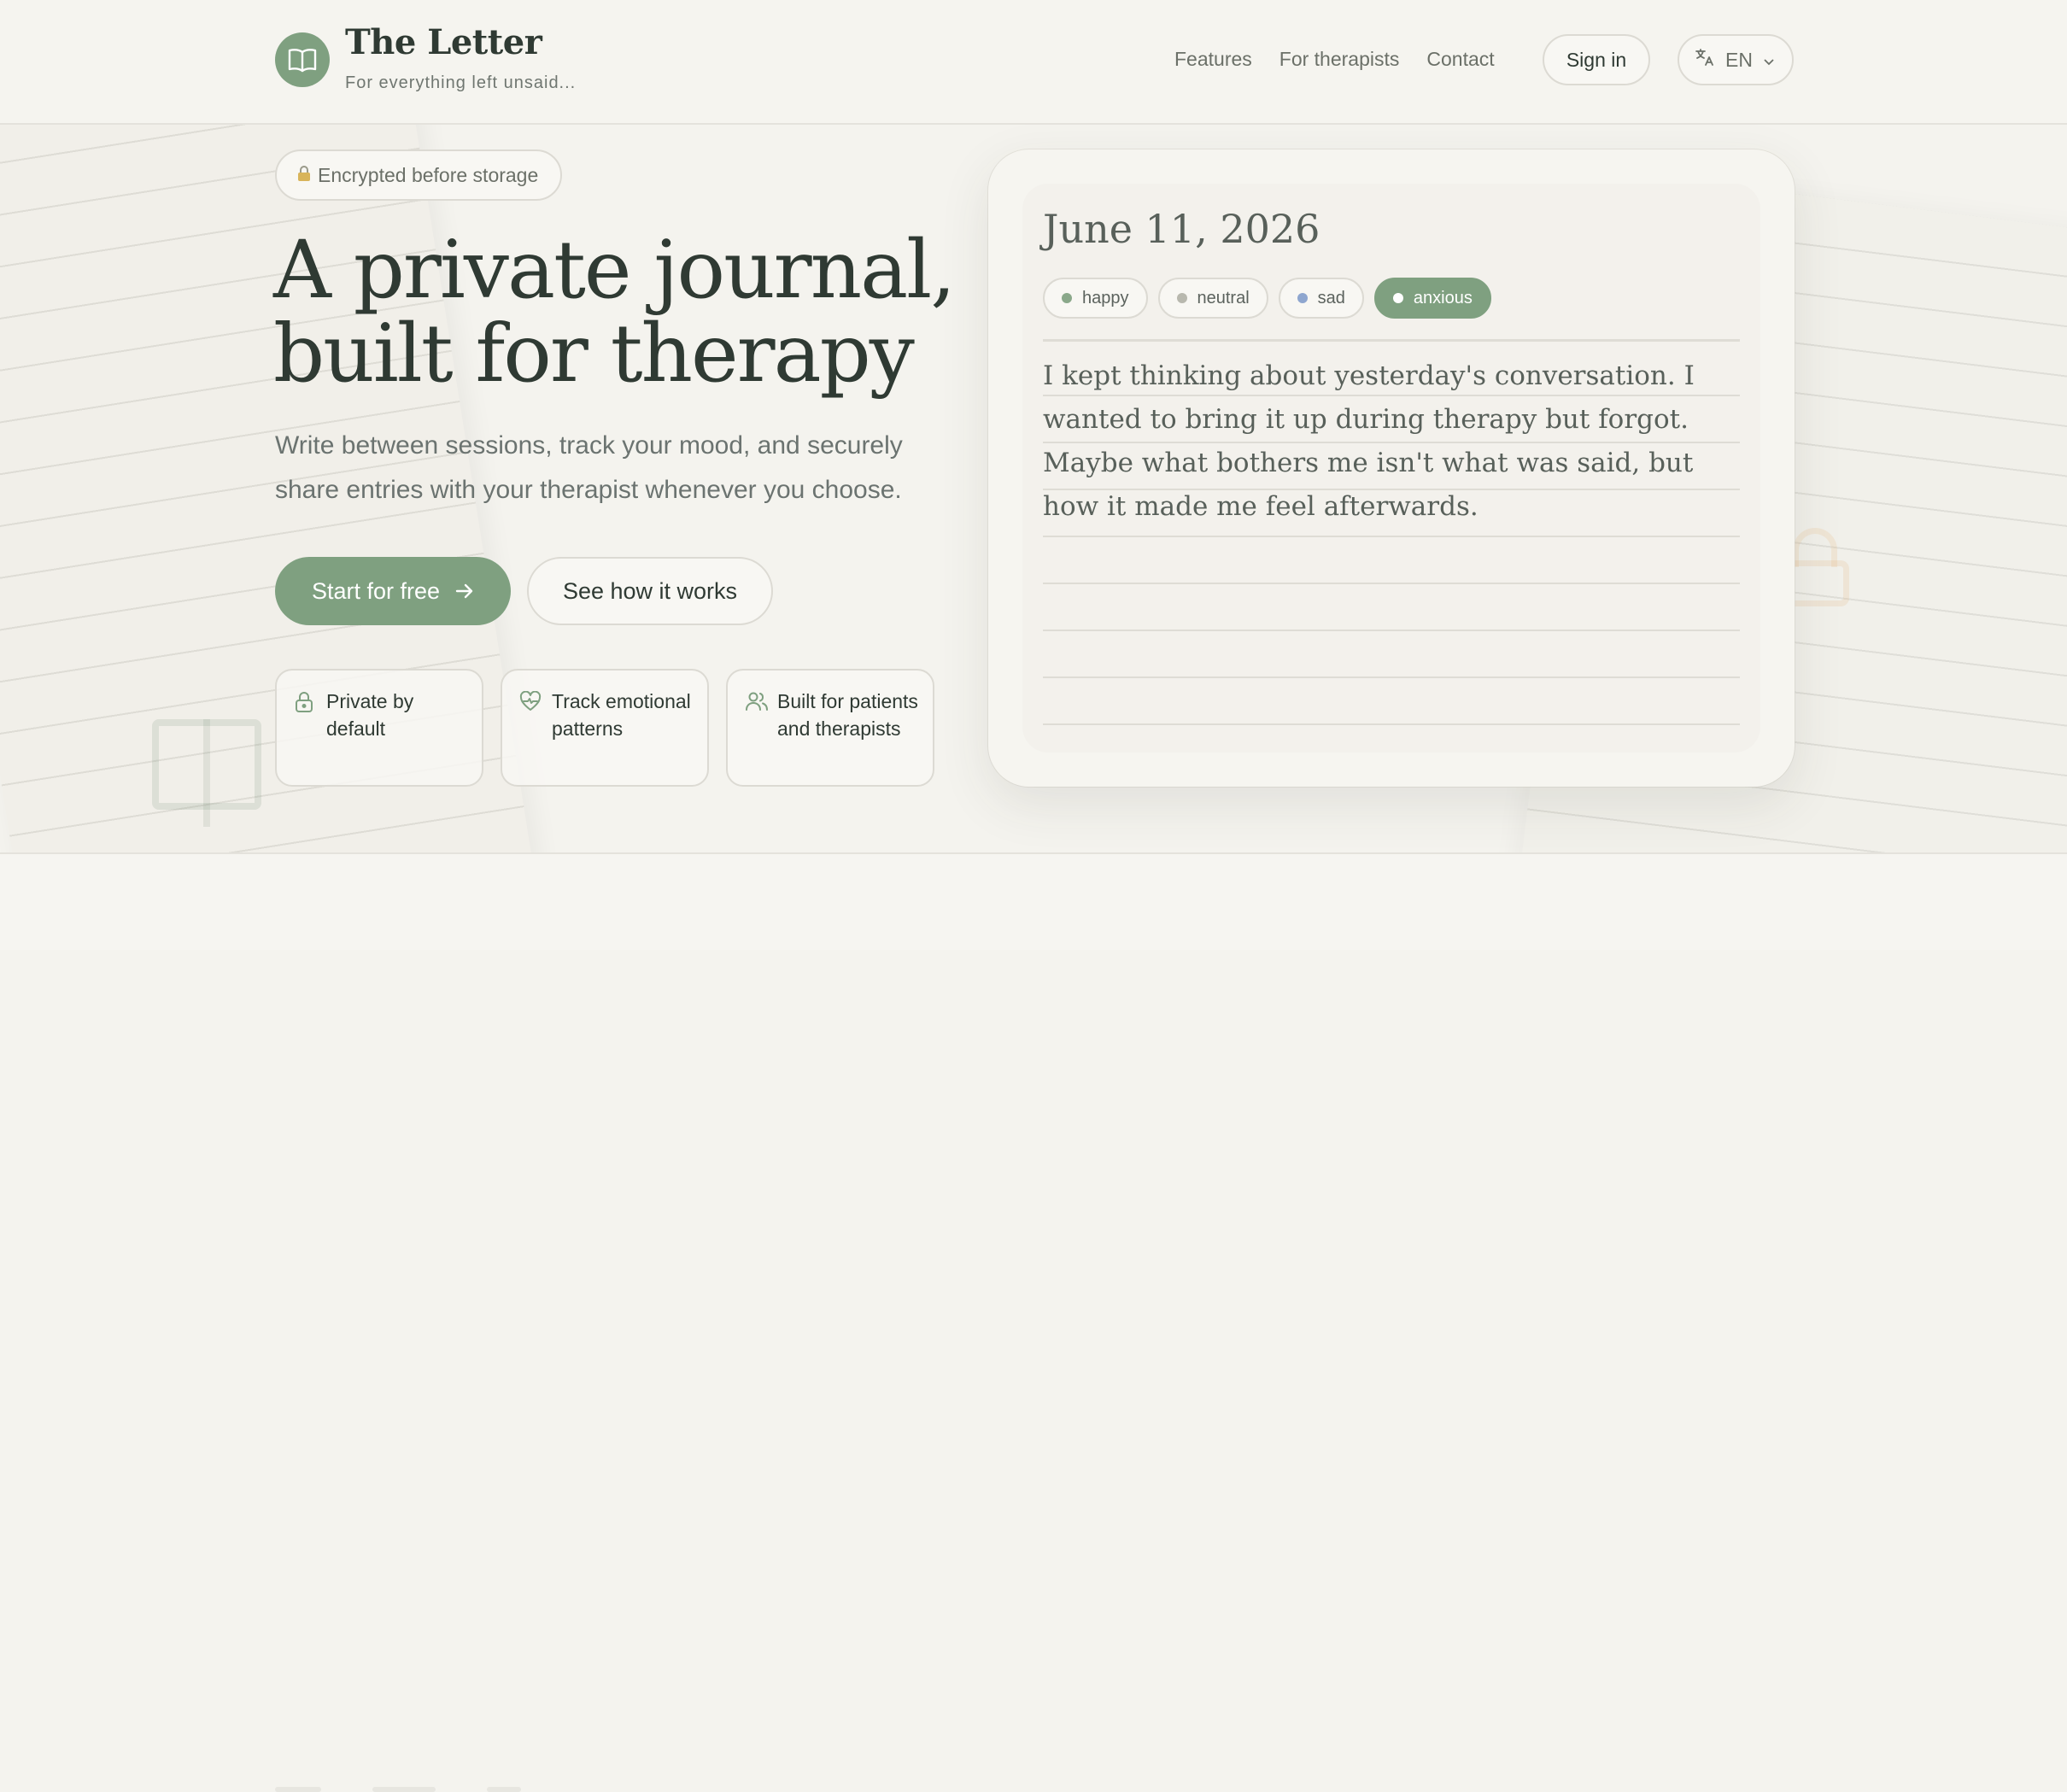 The image size is (2067, 1792). Describe the element at coordinates (1769, 61) in the screenshot. I see `chevron-down-icon` at that location.